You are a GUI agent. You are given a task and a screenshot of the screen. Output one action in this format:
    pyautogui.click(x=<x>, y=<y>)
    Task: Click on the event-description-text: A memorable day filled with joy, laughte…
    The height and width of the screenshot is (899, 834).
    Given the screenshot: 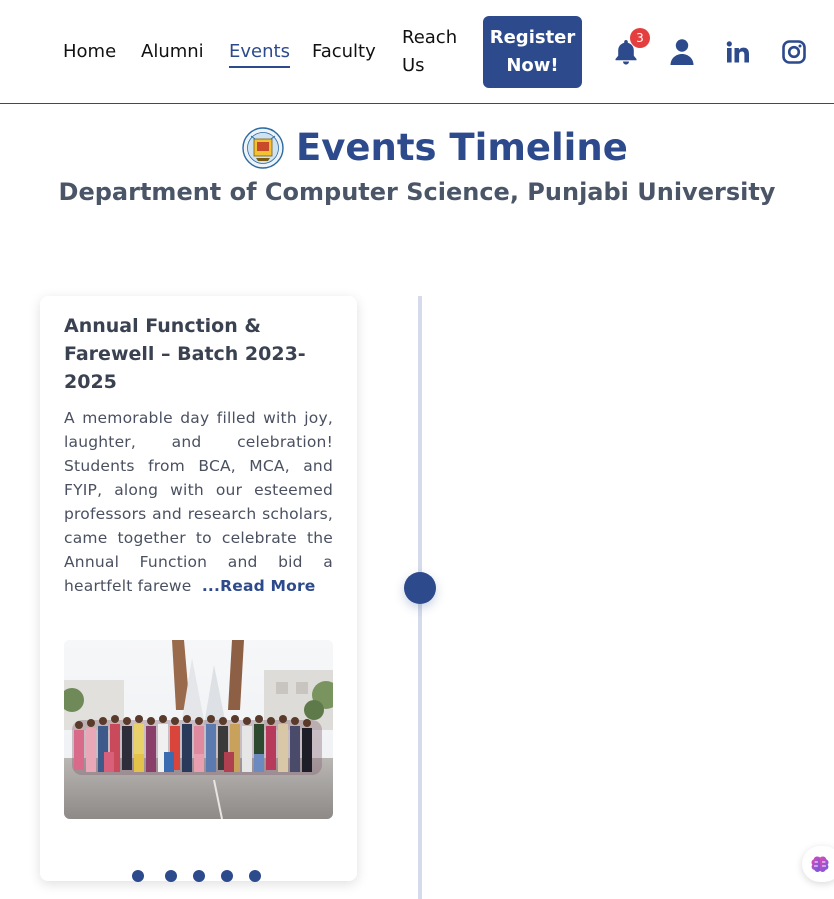 What is the action you would take?
    pyautogui.click(x=198, y=502)
    